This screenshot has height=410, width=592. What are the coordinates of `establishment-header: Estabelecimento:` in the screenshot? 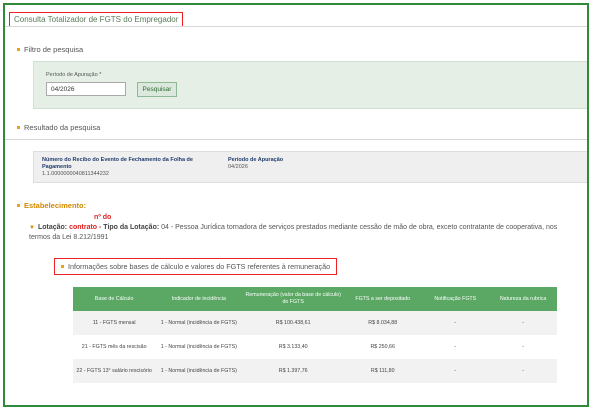 It's located at (51, 205).